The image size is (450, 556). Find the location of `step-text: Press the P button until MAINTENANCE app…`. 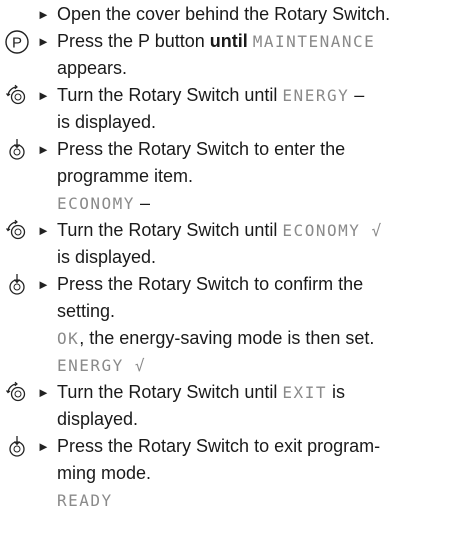

step-text: Press the P button until MAINTENANCE app… is located at coordinates (252, 55).